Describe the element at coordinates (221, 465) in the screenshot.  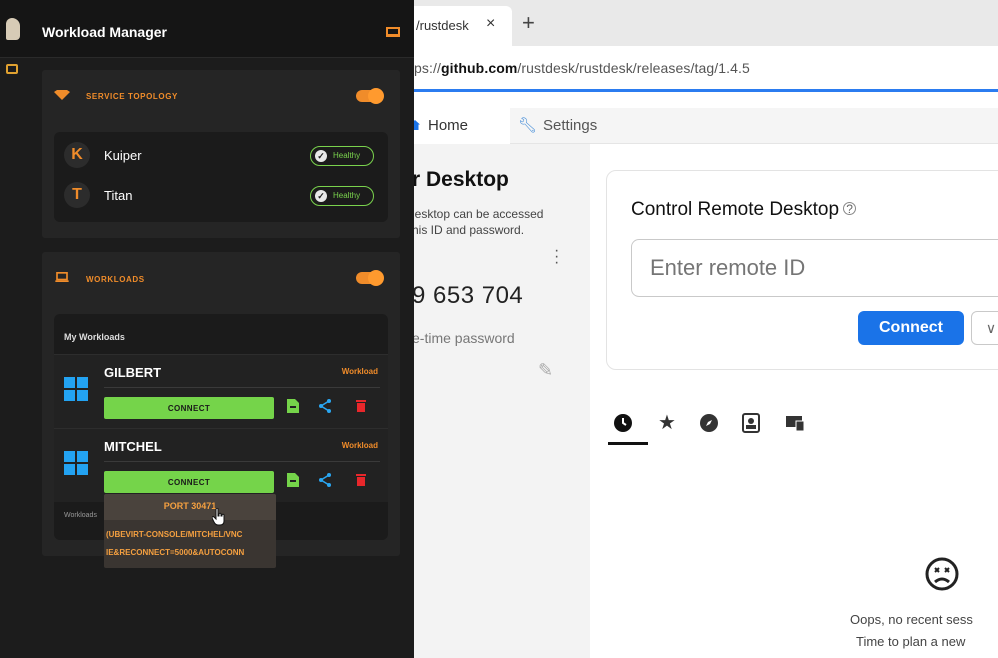
I see `workload-row: MITCHEL Workload CONNECT` at that location.